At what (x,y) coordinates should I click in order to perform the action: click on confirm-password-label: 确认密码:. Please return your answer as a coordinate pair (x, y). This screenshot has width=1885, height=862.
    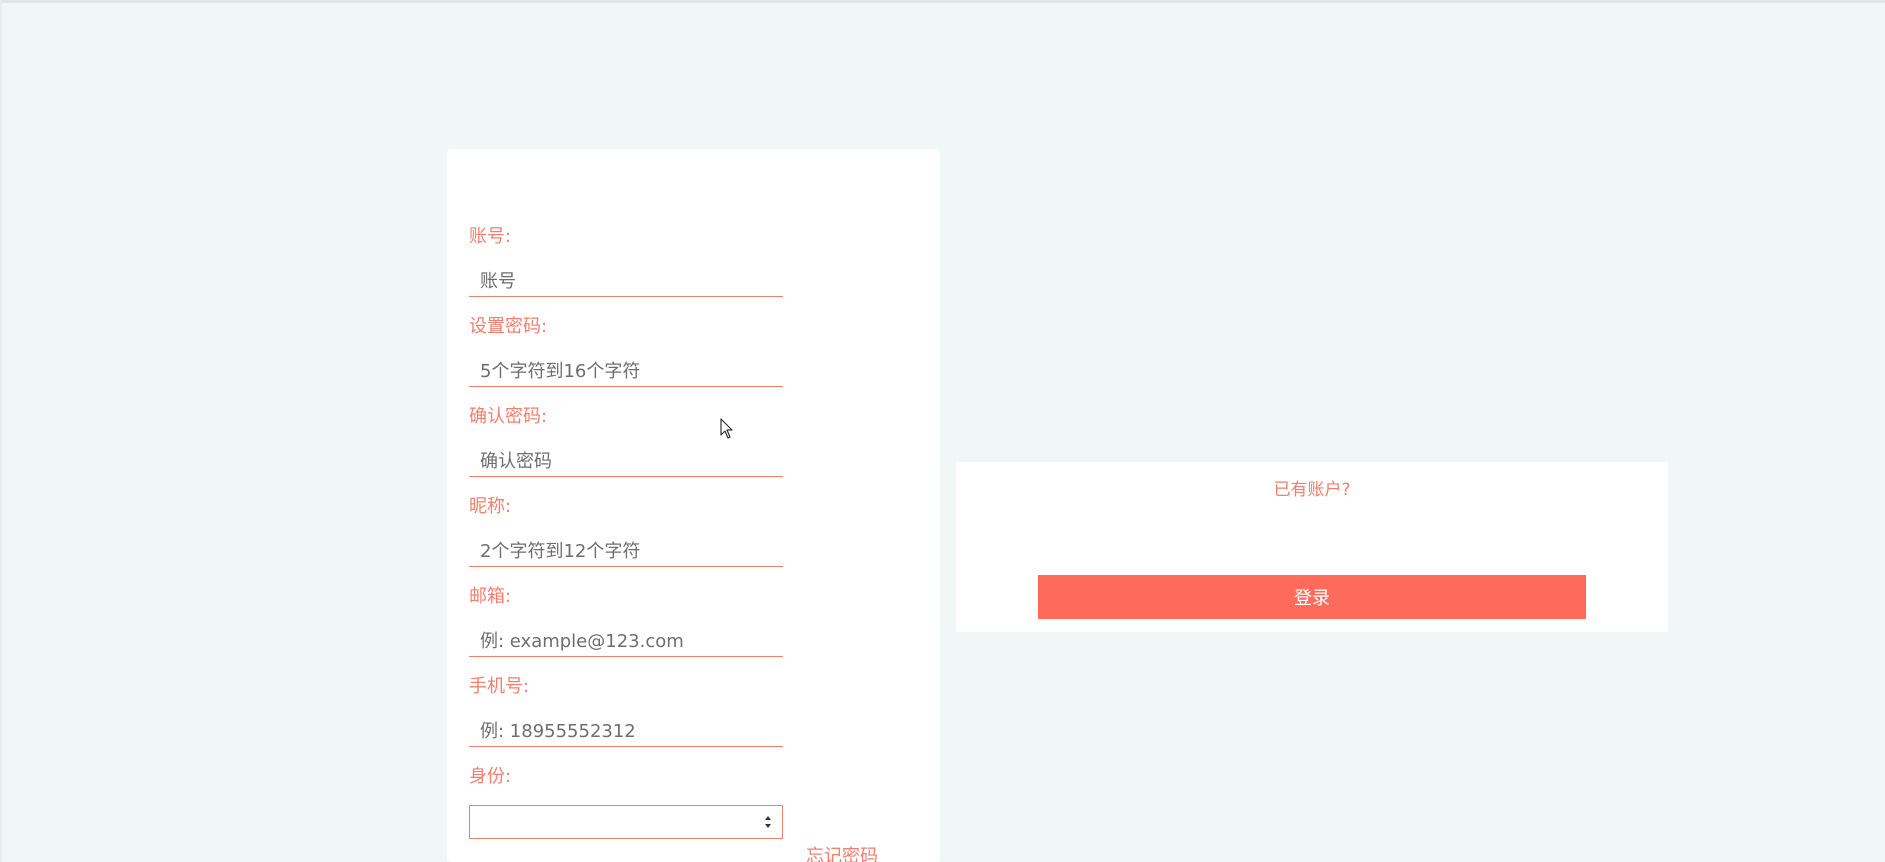
    Looking at the image, I should click on (508, 416).